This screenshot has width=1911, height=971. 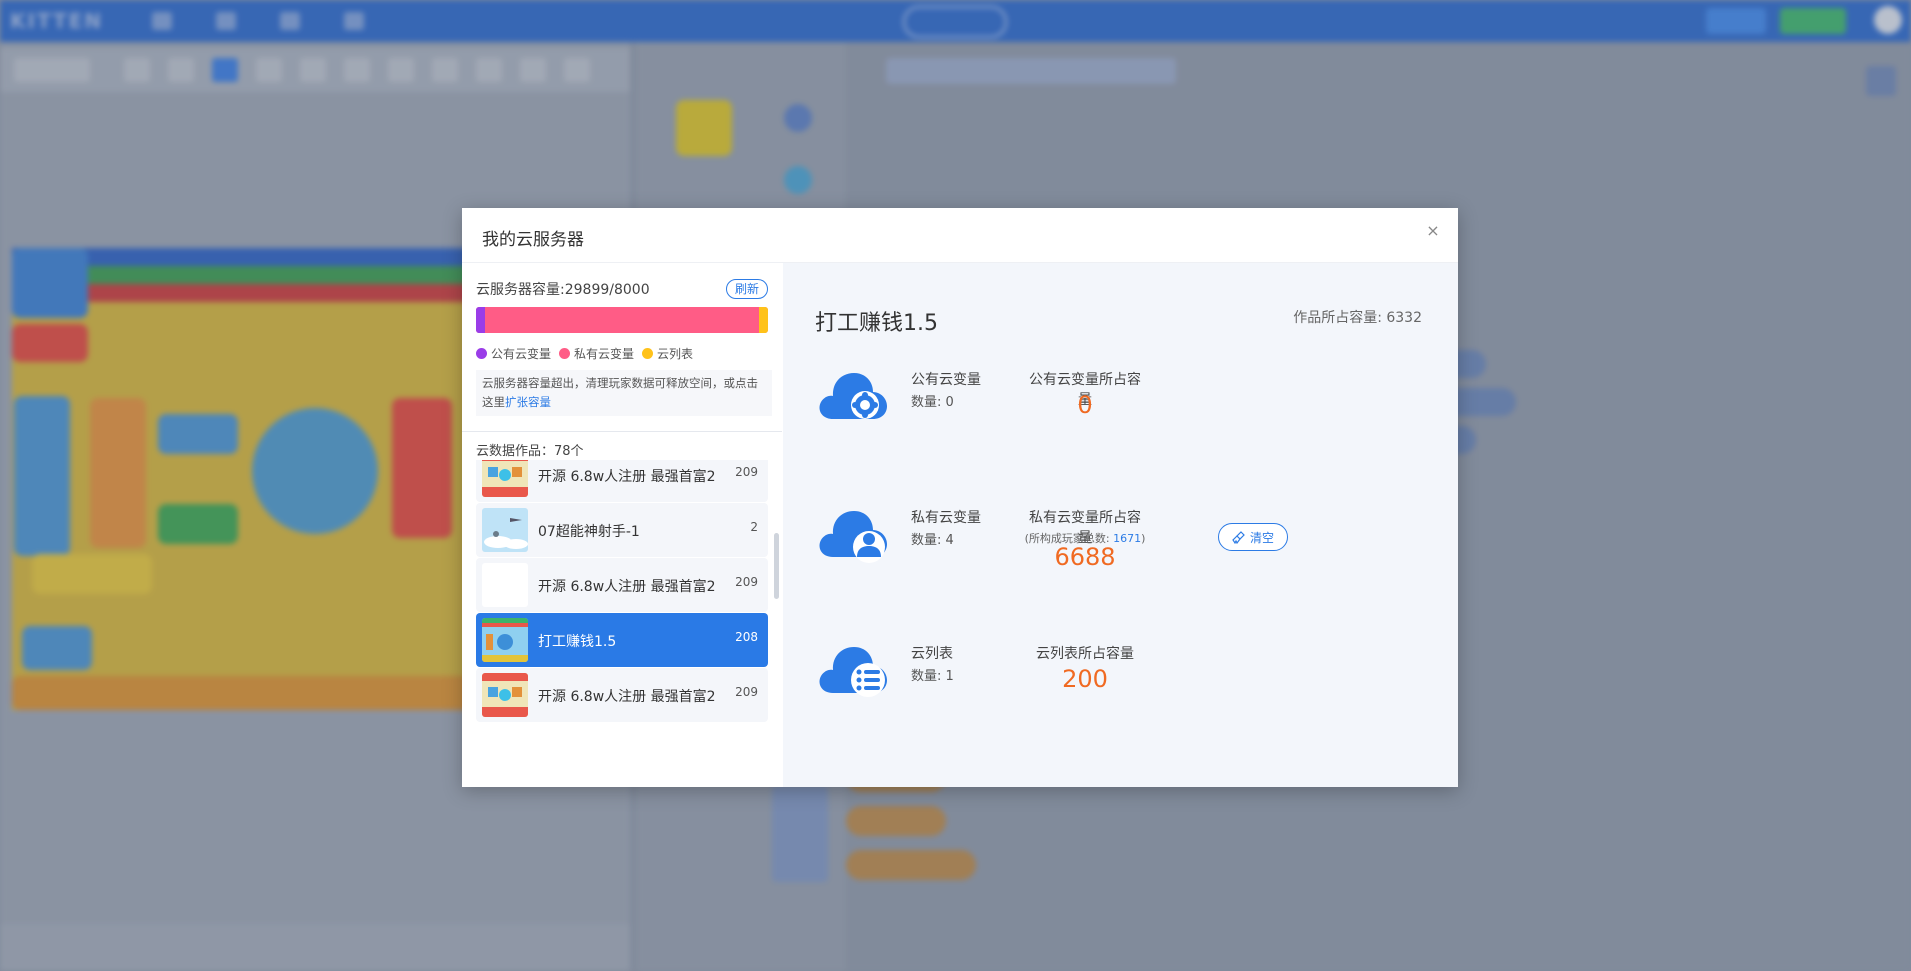 What do you see at coordinates (876, 323) in the screenshot?
I see `work-title: 打工赚钱1.5` at bounding box center [876, 323].